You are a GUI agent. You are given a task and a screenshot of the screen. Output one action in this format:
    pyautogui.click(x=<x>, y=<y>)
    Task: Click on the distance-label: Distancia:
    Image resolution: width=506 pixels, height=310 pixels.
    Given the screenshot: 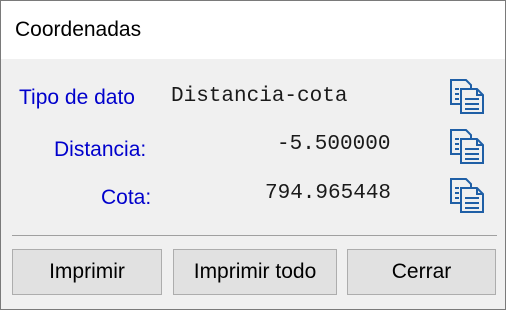 What is the action you would take?
    pyautogui.click(x=100, y=149)
    